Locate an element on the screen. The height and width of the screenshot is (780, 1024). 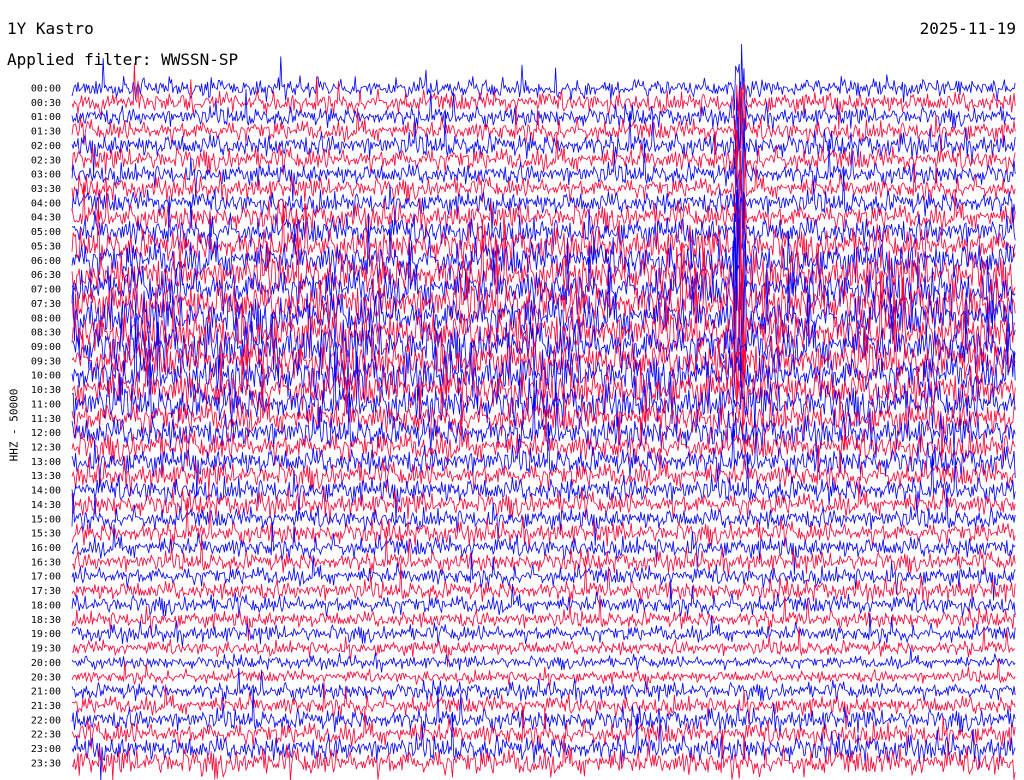
filter-label: Applied filter: WWSSN-SP is located at coordinates (123, 59).